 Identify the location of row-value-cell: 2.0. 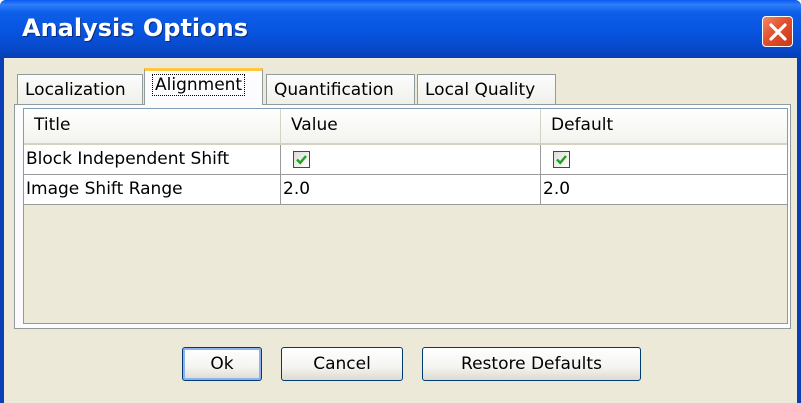
(411, 189).